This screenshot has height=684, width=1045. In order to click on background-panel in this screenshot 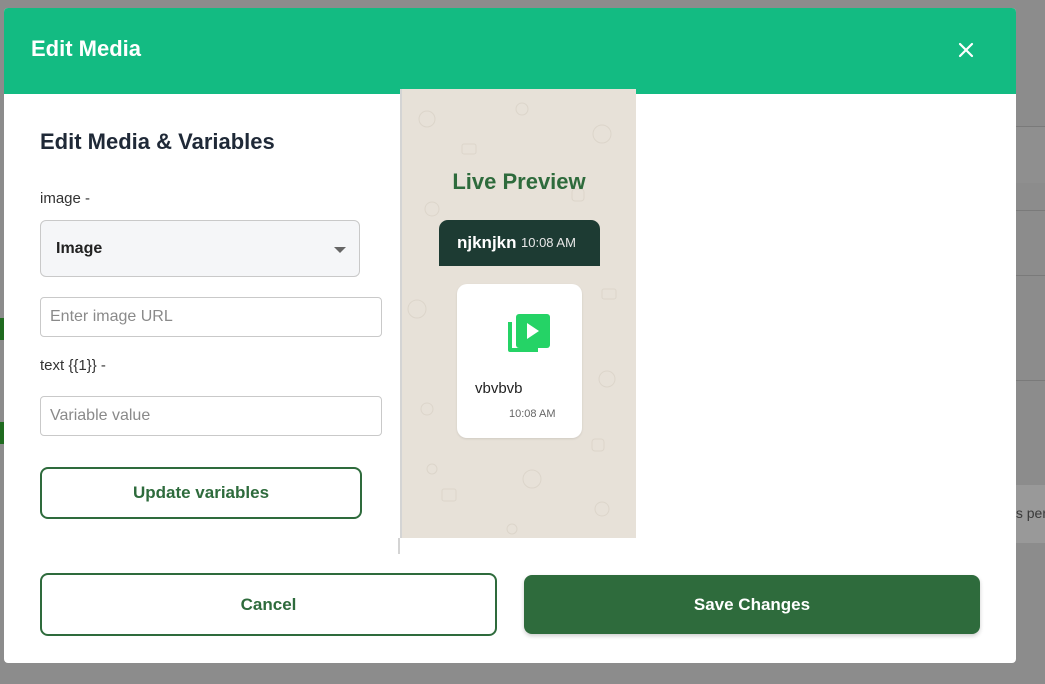, I will do `click(1030, 154)`.